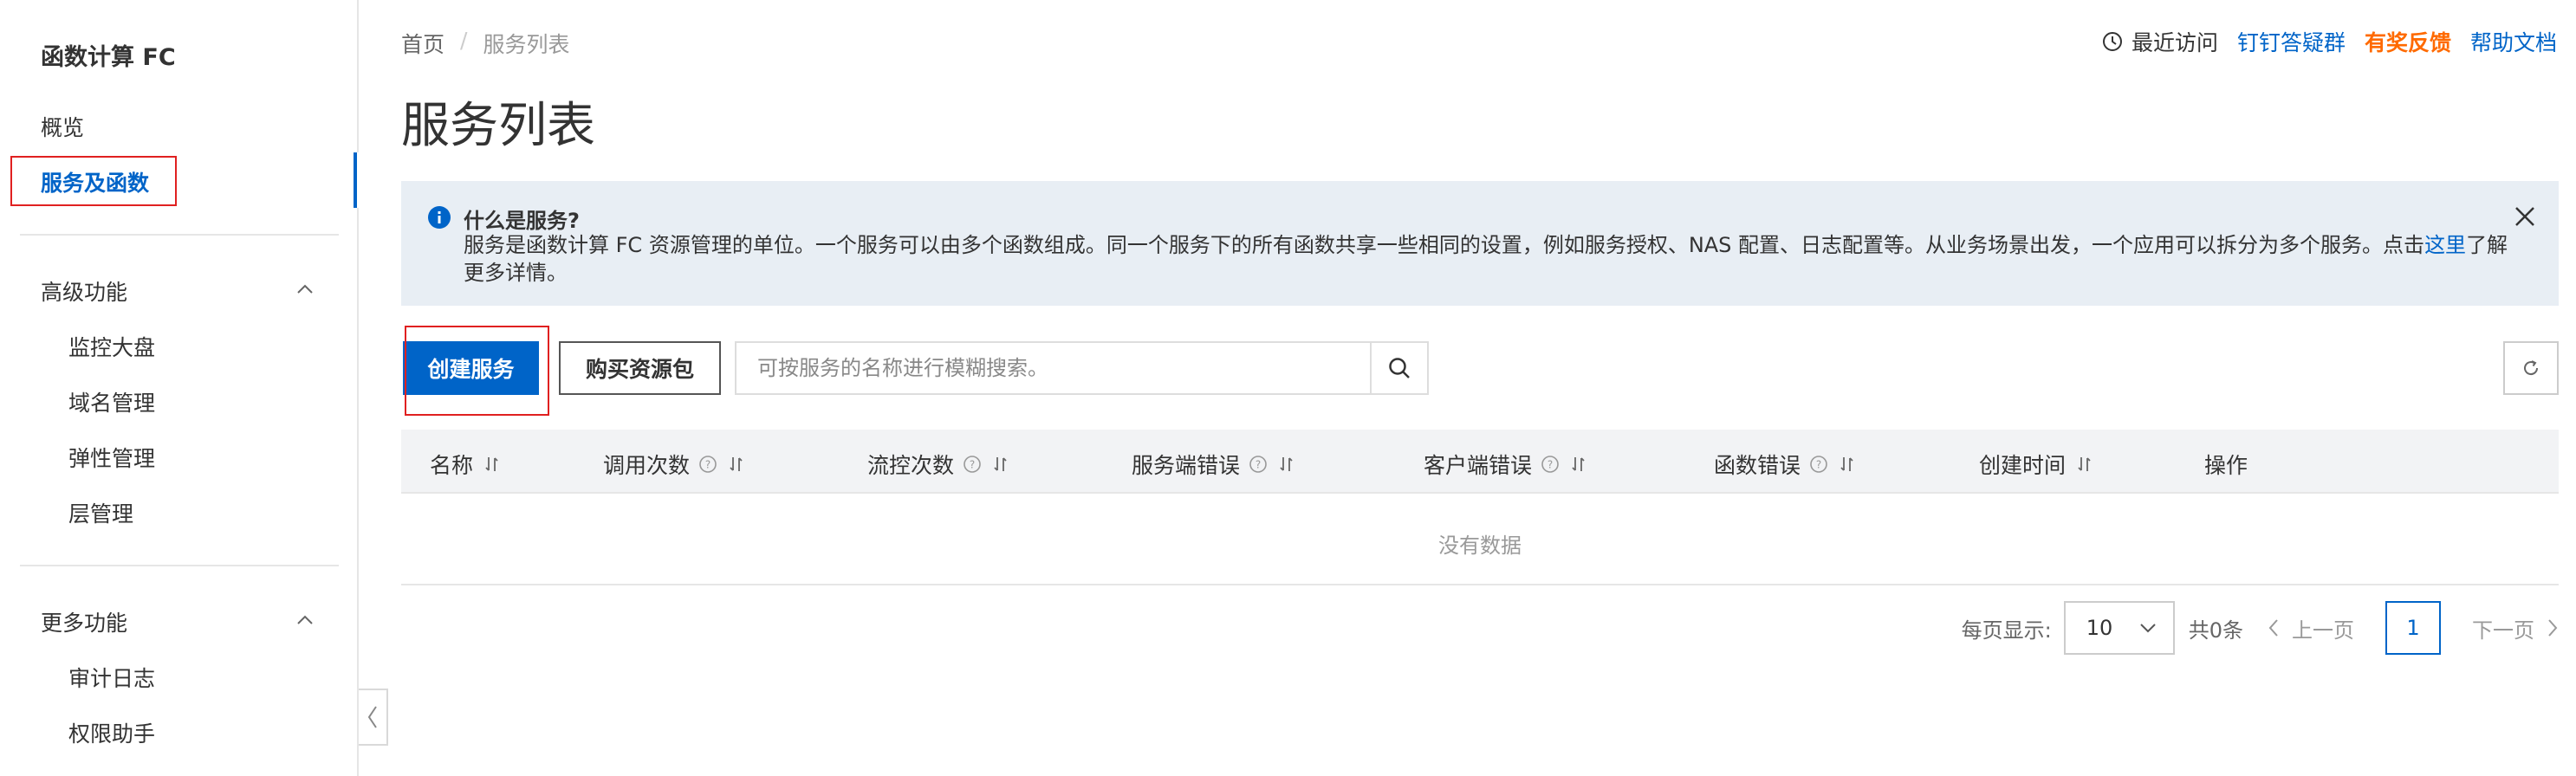 Image resolution: width=2576 pixels, height=776 pixels. I want to click on table-body: 没有数据, so click(1480, 539).